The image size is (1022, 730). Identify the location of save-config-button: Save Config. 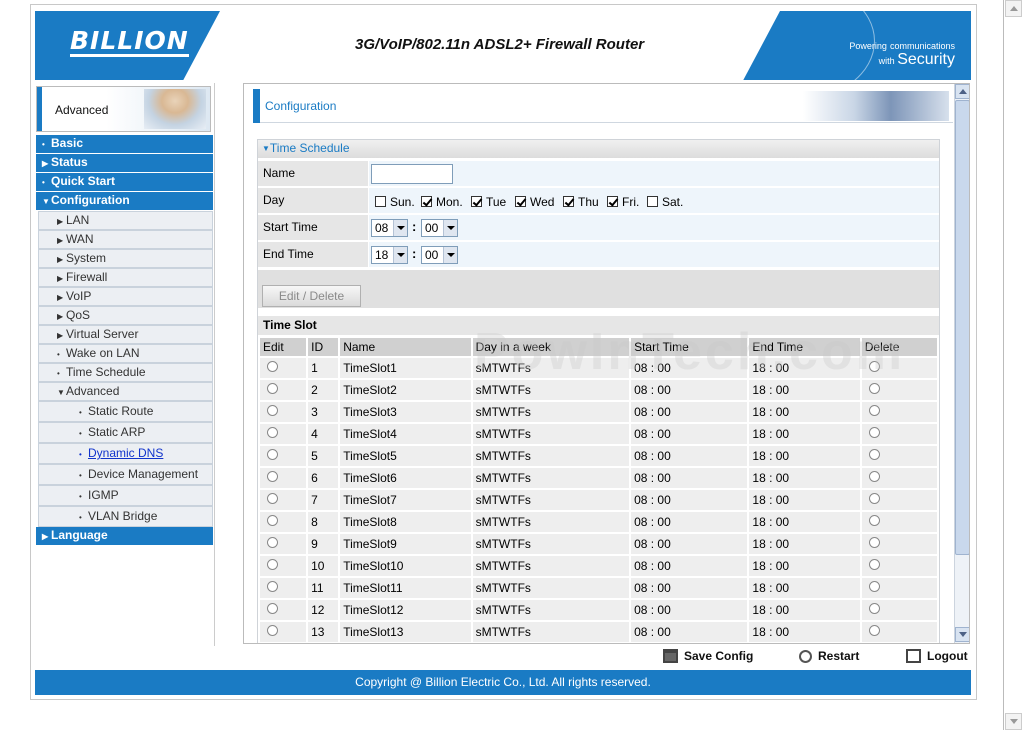
(708, 656).